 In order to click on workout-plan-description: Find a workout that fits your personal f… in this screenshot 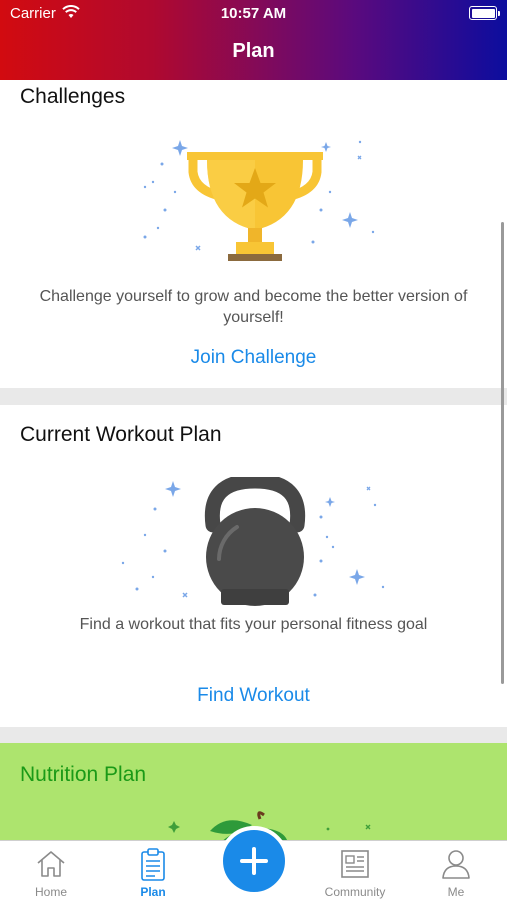, I will do `click(253, 624)`.